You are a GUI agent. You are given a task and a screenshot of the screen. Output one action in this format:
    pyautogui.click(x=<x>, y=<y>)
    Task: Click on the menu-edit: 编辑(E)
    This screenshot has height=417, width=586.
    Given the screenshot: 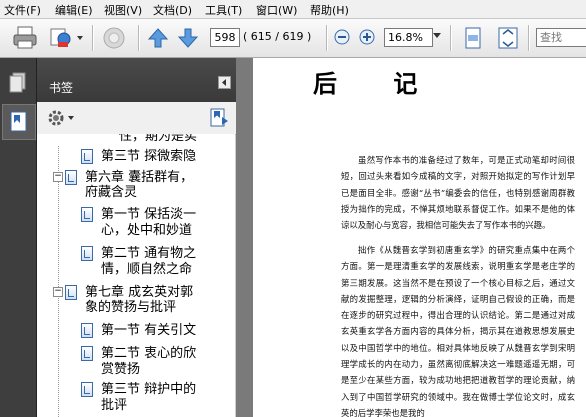 What is the action you would take?
    pyautogui.click(x=74, y=10)
    